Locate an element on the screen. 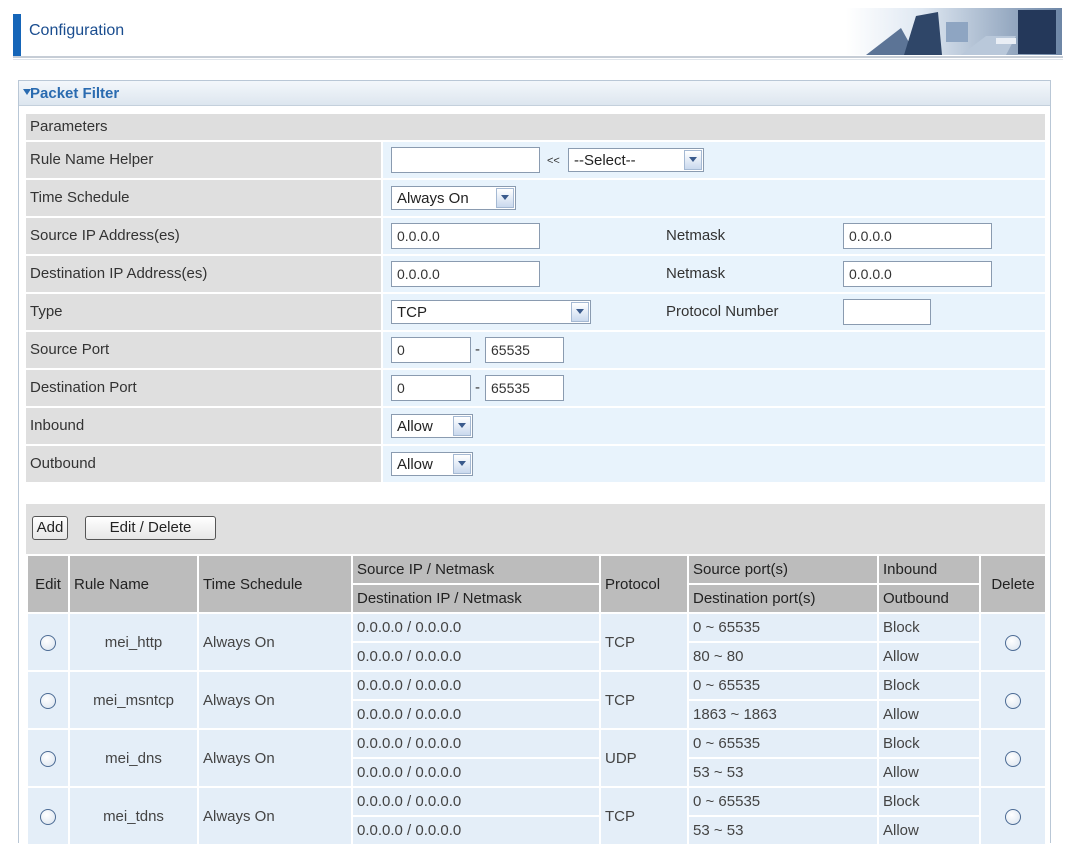 The image size is (1070, 846). inbound-select: Allow is located at coordinates (432, 426).